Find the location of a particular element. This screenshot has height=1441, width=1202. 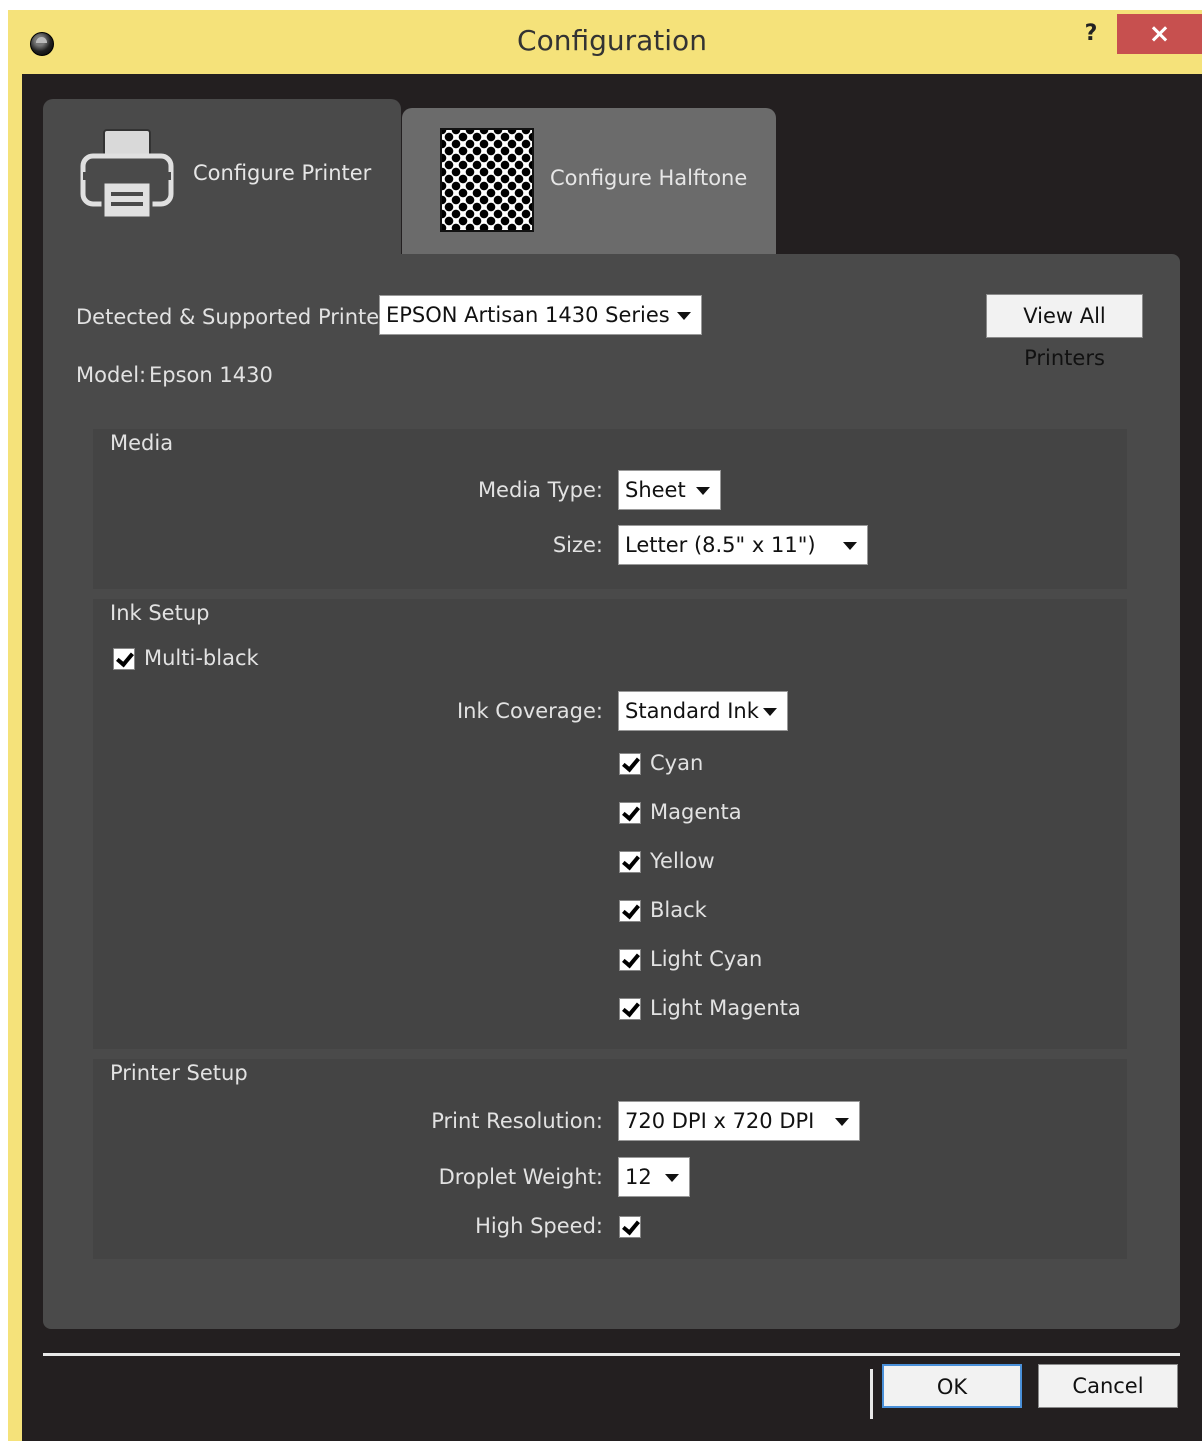

footer-divider is located at coordinates (611, 1354).